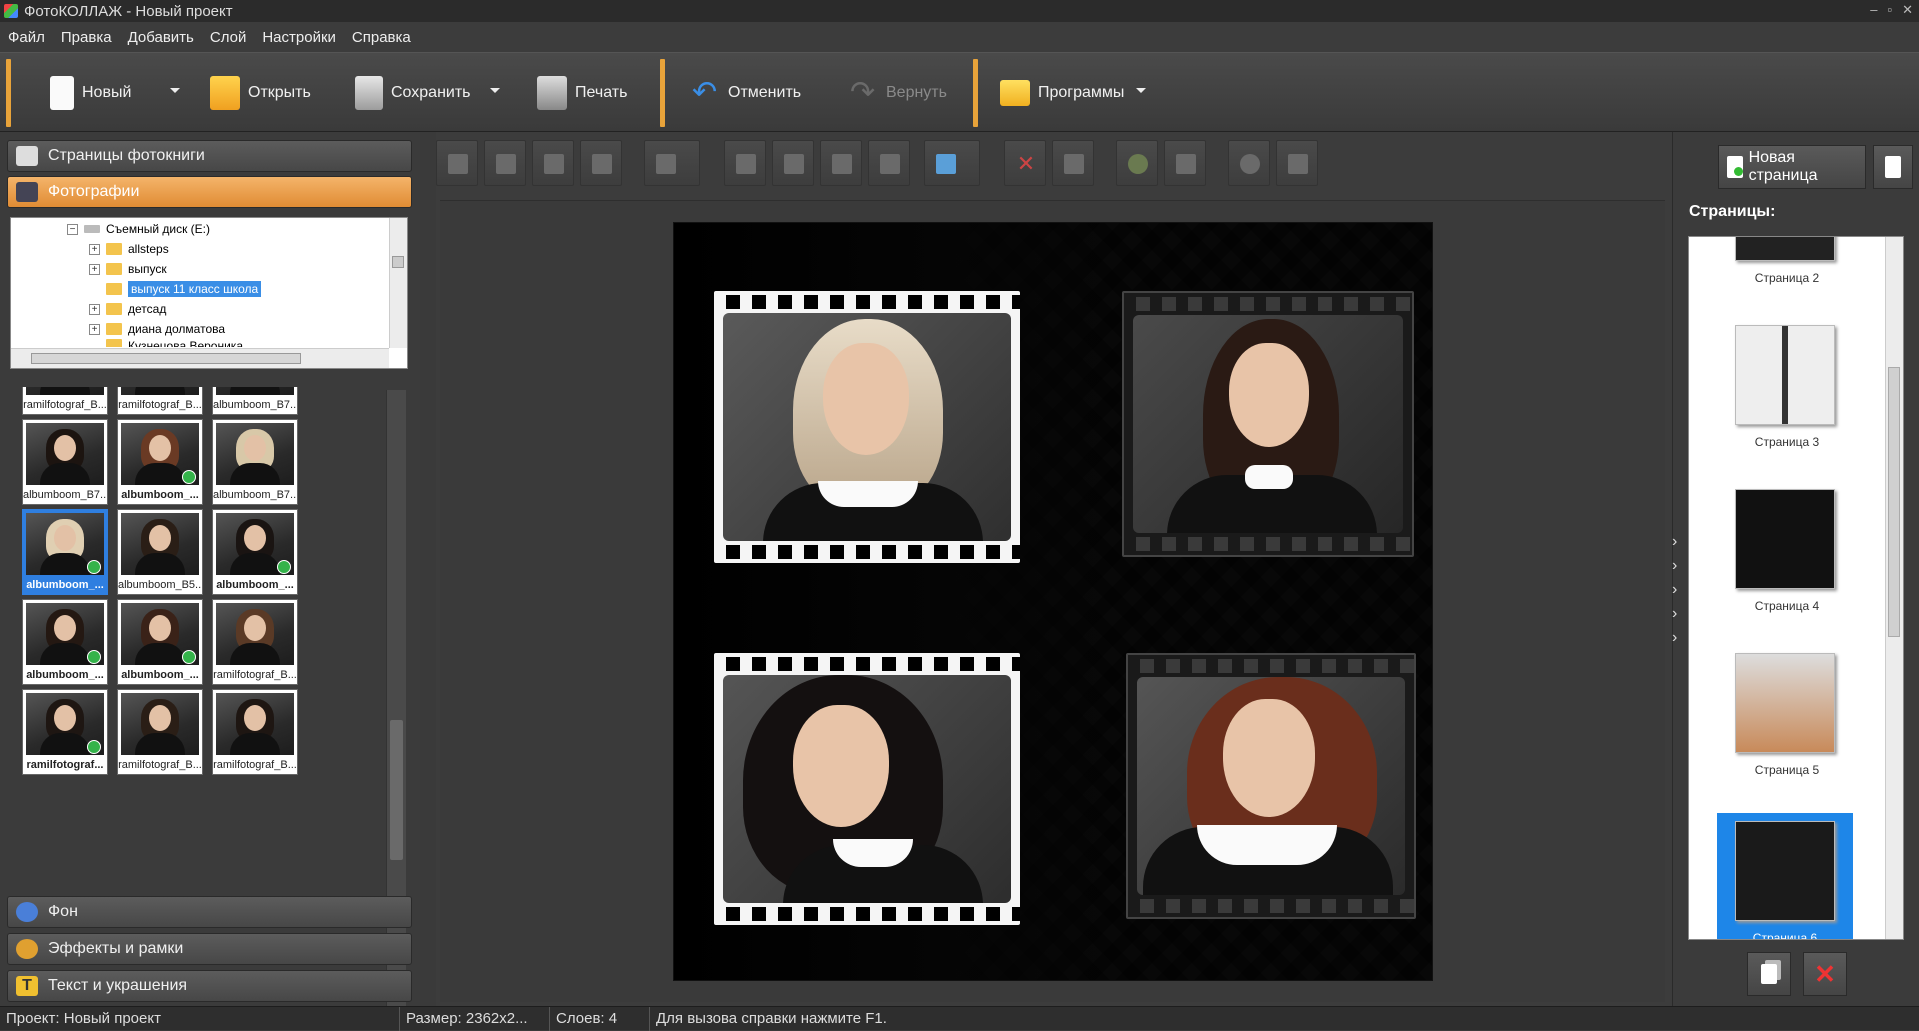  I want to click on send-backward-button, so click(553, 163).